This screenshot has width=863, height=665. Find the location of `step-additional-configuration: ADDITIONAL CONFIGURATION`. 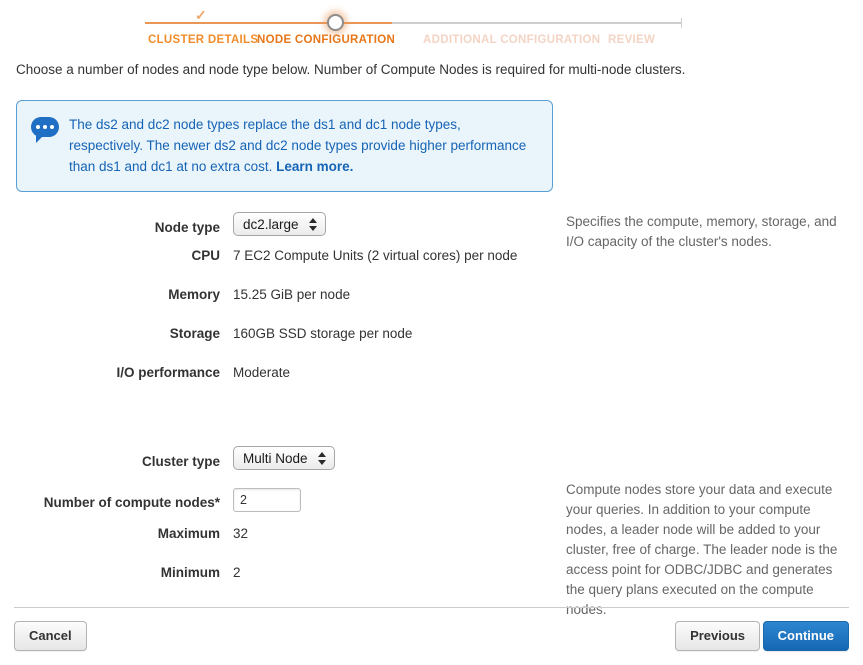

step-additional-configuration: ADDITIONAL CONFIGURATION is located at coordinates (511, 40).